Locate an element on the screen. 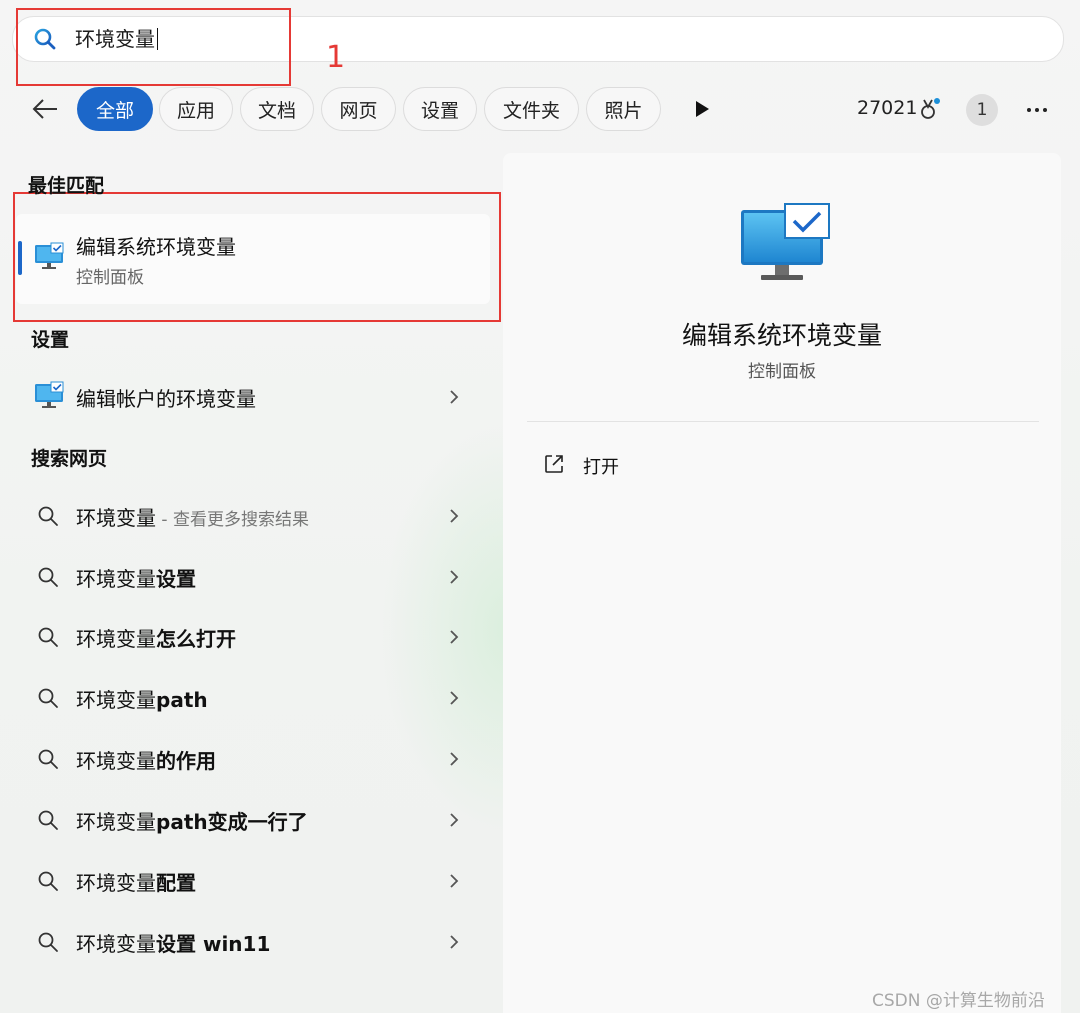 The height and width of the screenshot is (1013, 1080). filter-chip-label: 网页 is located at coordinates (358, 110).